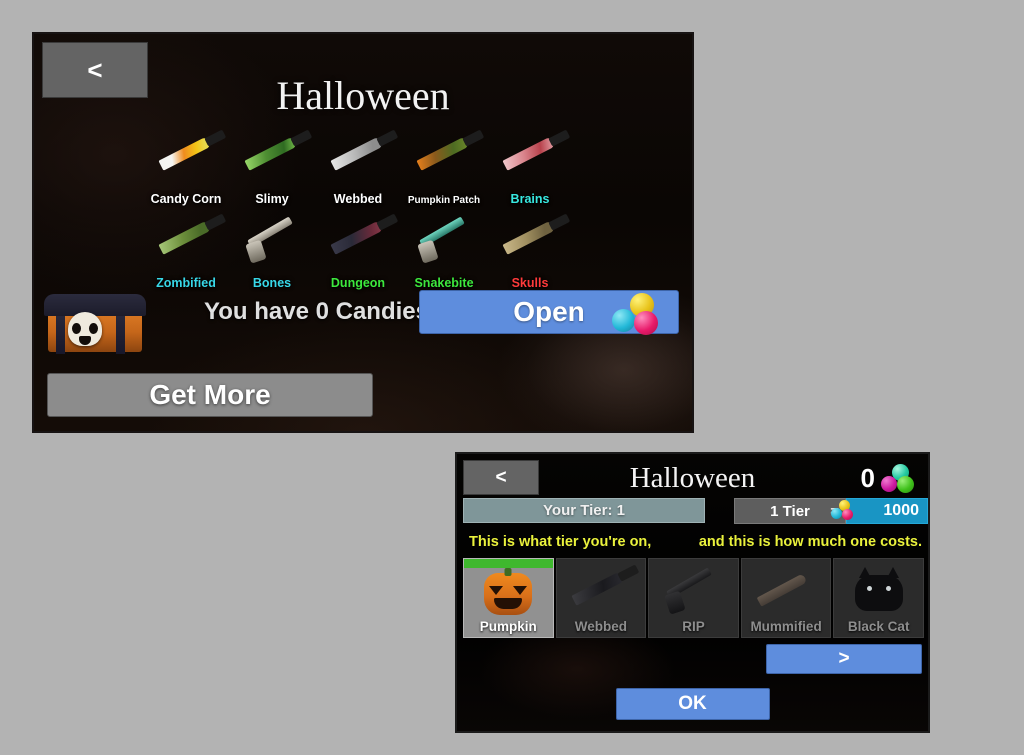  I want to click on tier-cost-value-box: 1000, so click(879, 511).